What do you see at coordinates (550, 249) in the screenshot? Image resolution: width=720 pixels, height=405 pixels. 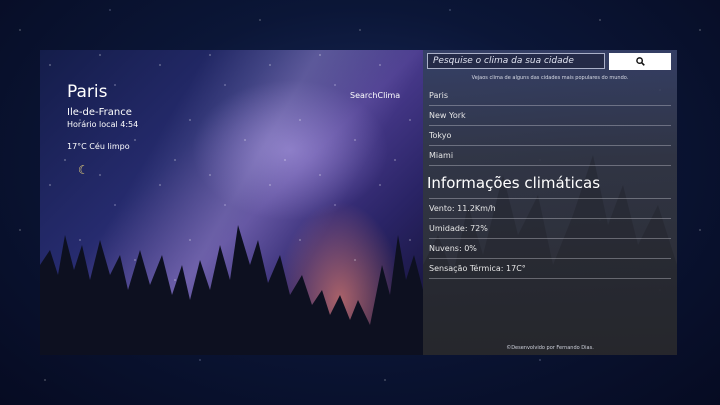 I see `clouds-detail: Nuvens: 0%` at bounding box center [550, 249].